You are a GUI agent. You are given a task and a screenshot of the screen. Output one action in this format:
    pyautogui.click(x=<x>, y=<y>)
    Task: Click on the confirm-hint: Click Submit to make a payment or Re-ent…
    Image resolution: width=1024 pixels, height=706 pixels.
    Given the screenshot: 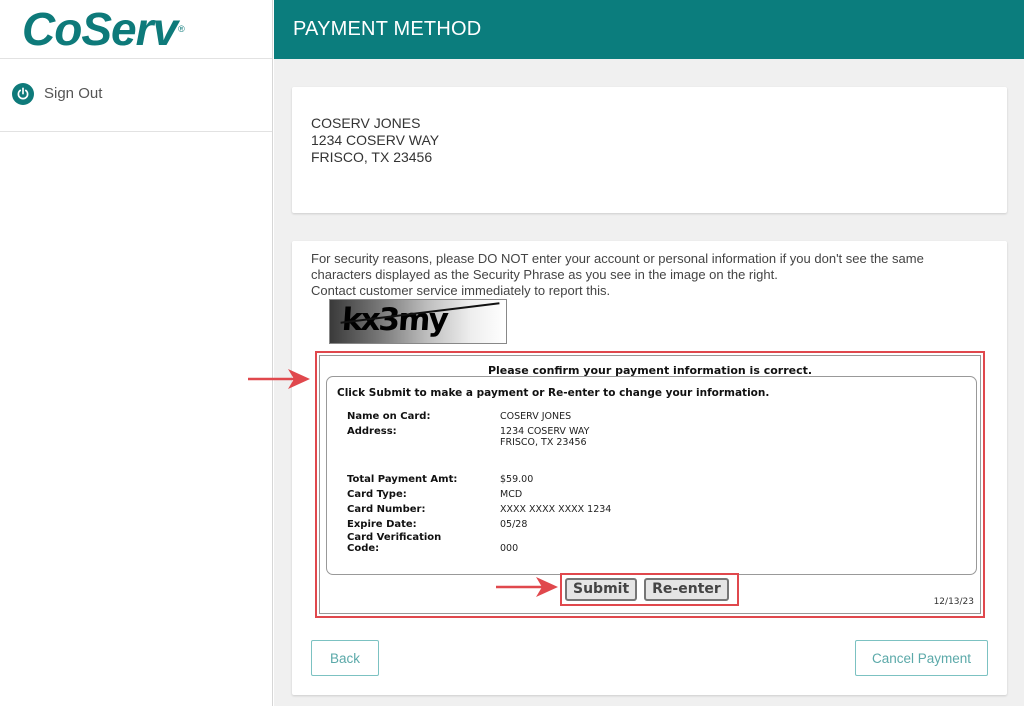 What is the action you would take?
    pyautogui.click(x=553, y=393)
    